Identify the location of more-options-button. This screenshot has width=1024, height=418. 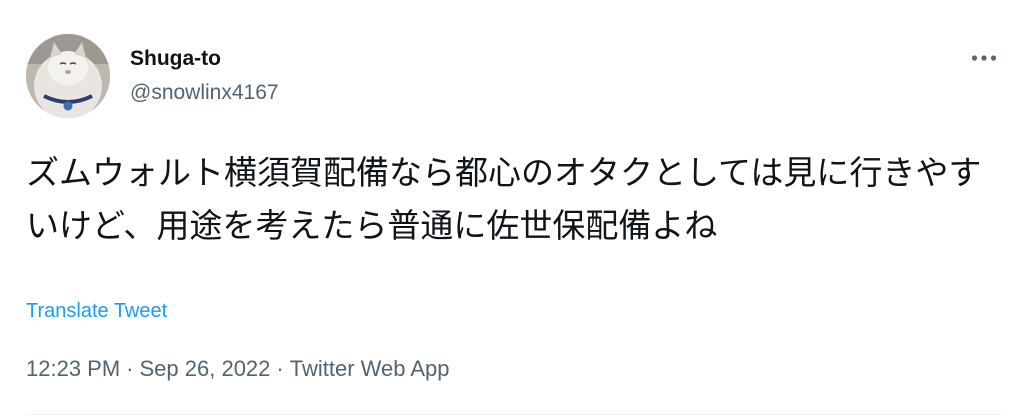
(984, 58).